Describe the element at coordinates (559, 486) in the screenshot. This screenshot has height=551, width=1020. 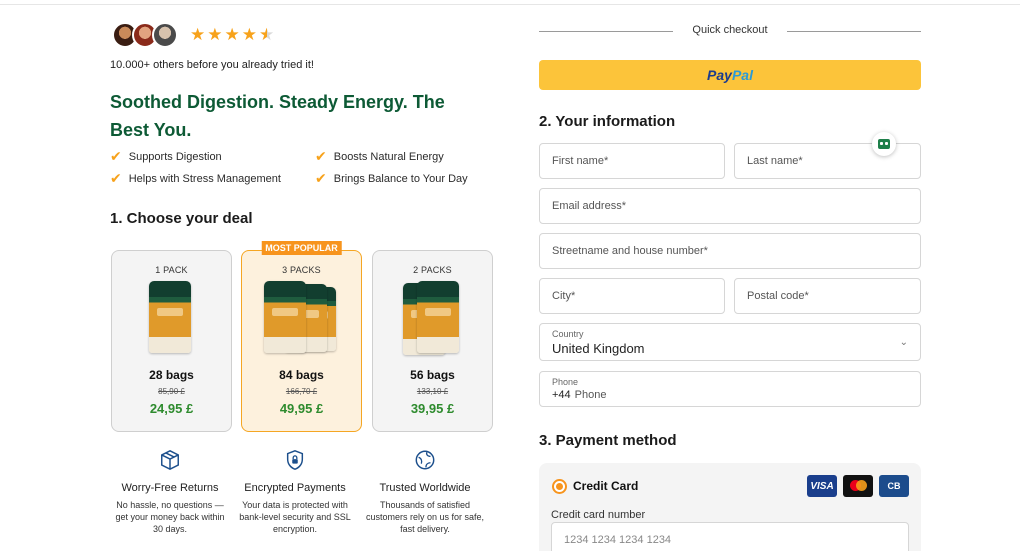
I see `credit-card-radio` at that location.